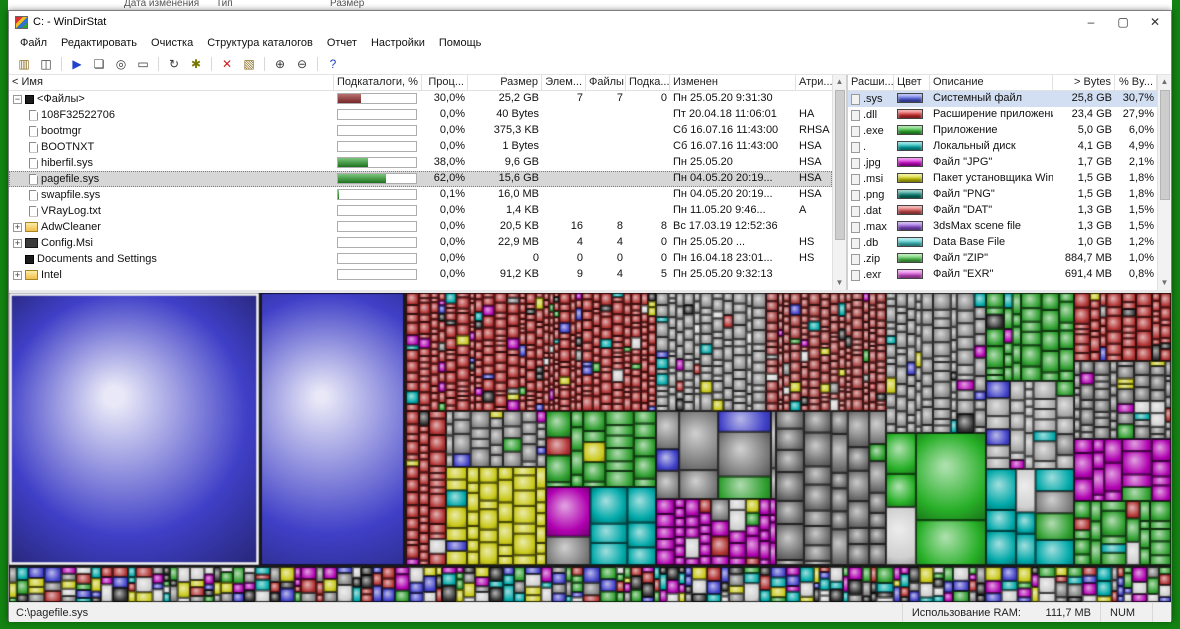  I want to click on minimize-button: –, so click(1091, 22).